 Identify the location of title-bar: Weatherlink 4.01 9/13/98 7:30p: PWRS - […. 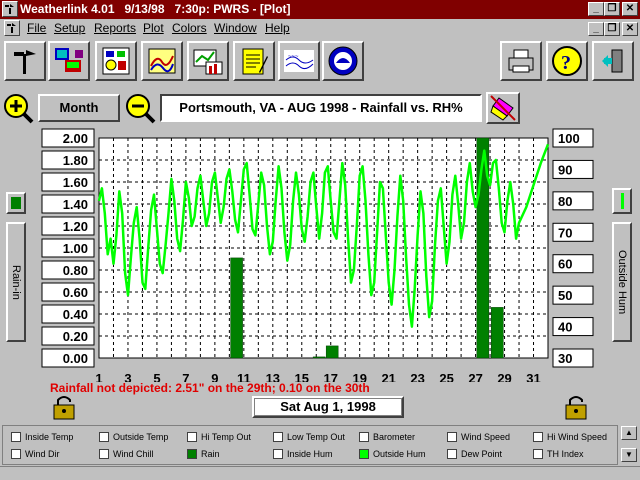
(320, 9).